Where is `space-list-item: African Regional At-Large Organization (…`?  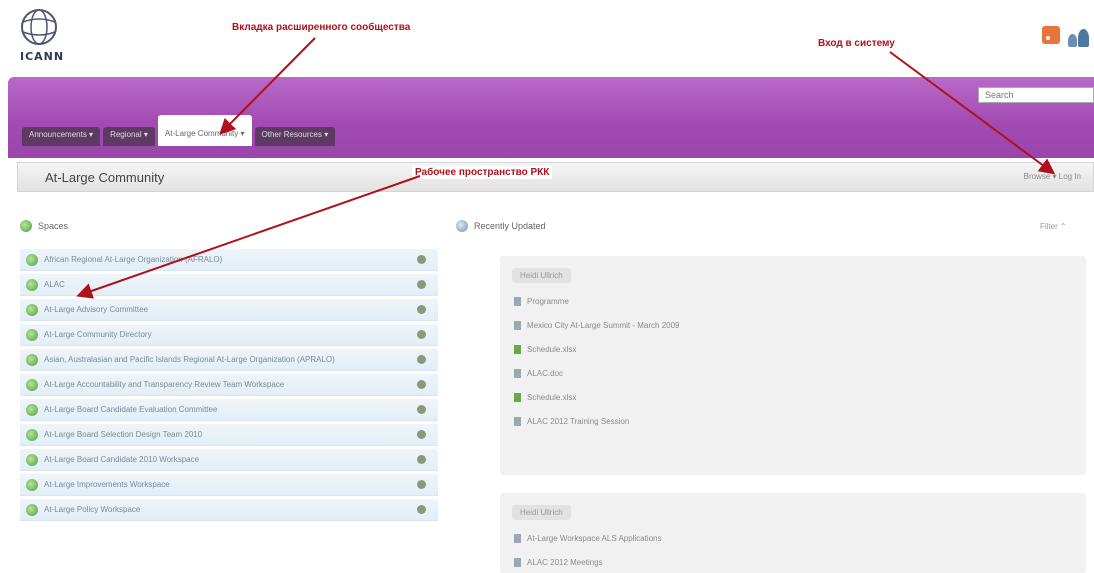
space-list-item: African Regional At-Large Organization (… is located at coordinates (229, 260).